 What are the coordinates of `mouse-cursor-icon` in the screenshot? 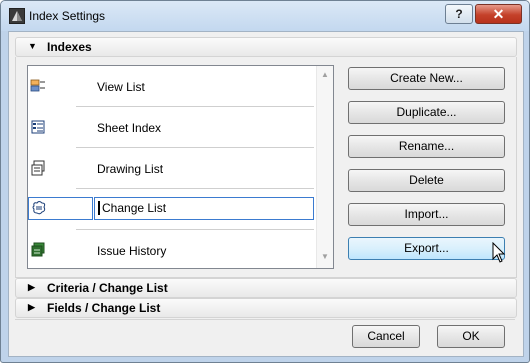 It's located at (499, 254).